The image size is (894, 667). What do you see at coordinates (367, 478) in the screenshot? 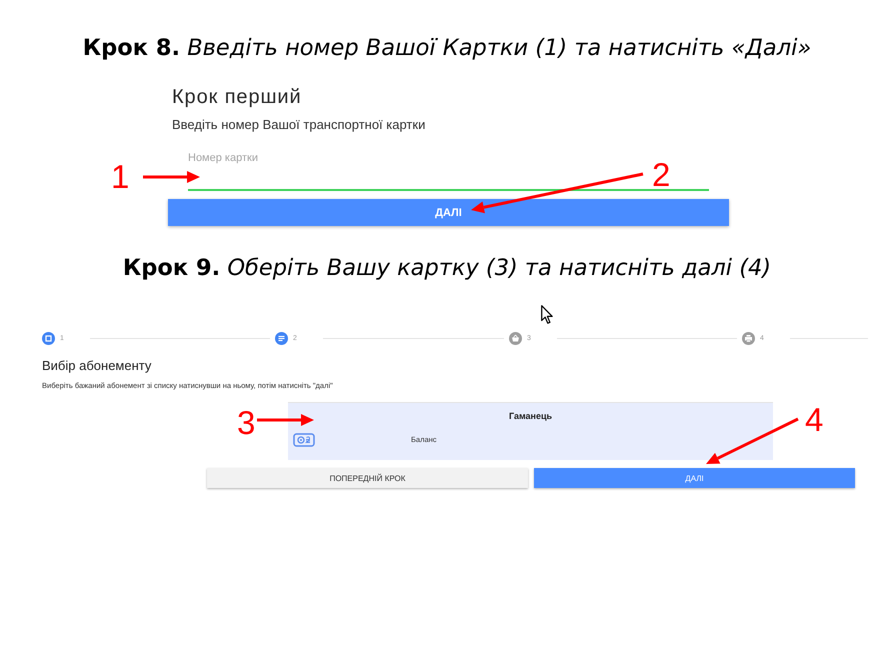
I see `previous-step-button: ПОПЕРЕДНІЙ КРОК` at bounding box center [367, 478].